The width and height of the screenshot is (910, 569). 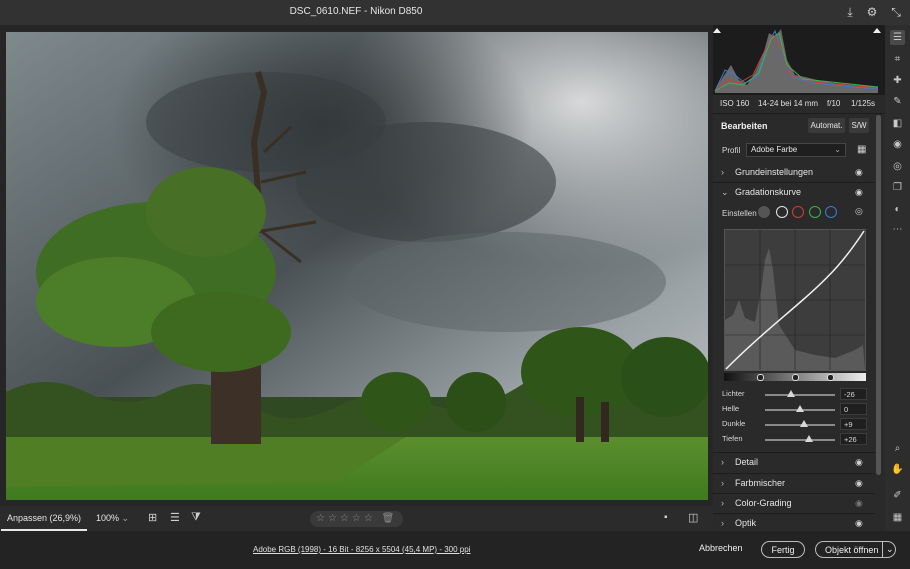 I want to click on section-optics-label: Optik, so click(x=746, y=523).